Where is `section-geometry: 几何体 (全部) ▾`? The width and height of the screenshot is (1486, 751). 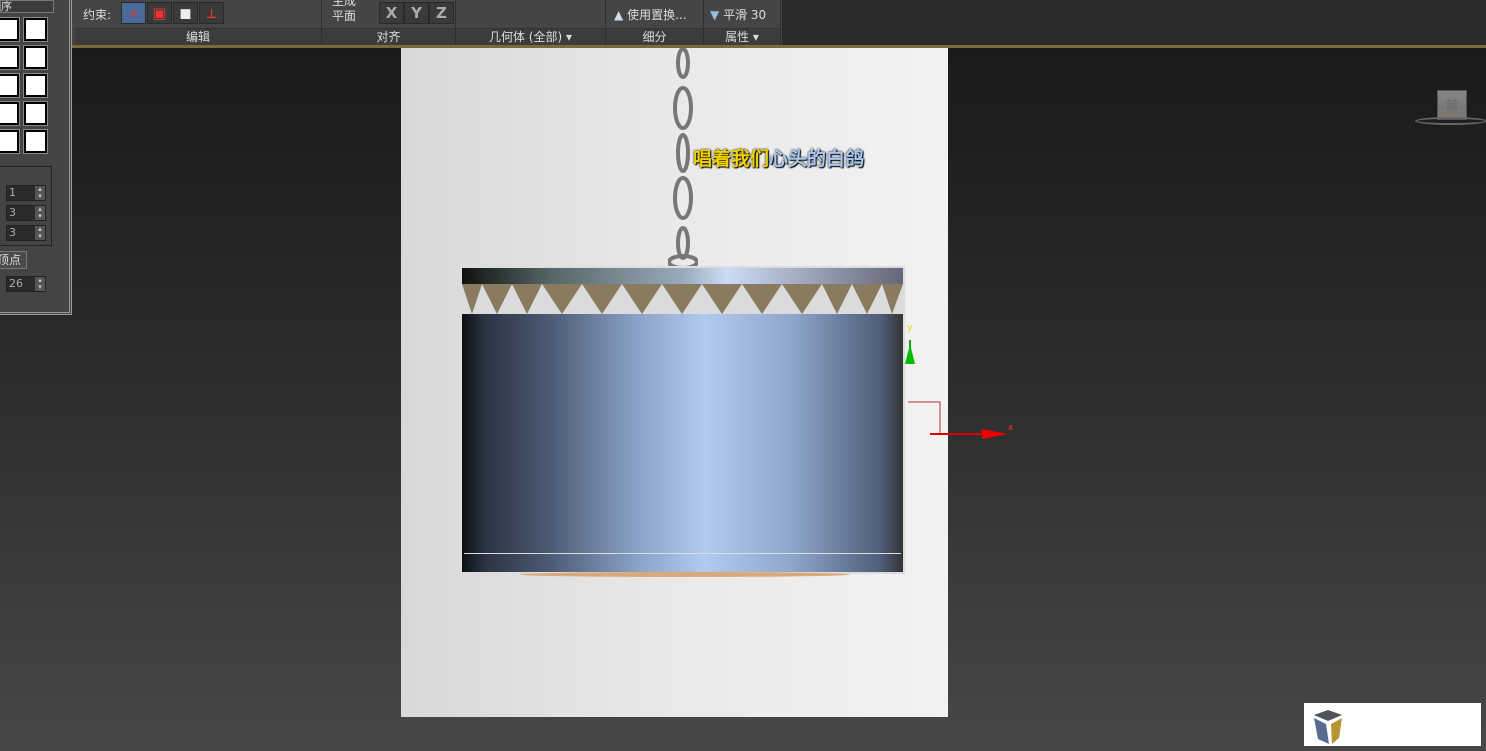 section-geometry: 几何体 (全部) ▾ is located at coordinates (531, 22).